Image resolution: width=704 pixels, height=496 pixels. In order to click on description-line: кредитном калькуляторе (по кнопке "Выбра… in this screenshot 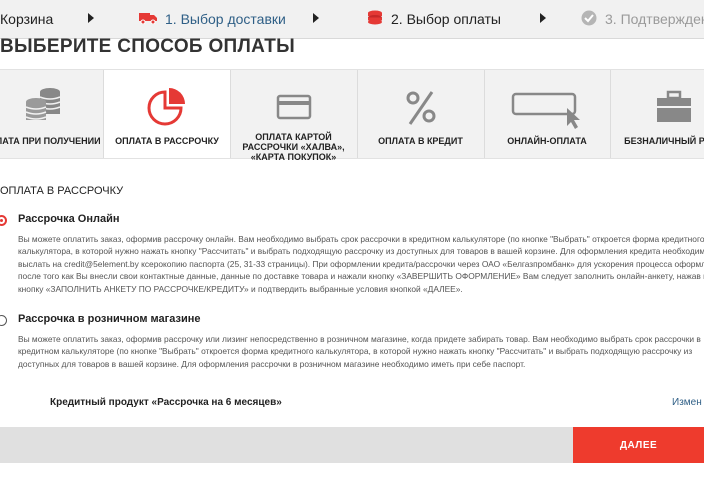, I will do `click(355, 351)`.